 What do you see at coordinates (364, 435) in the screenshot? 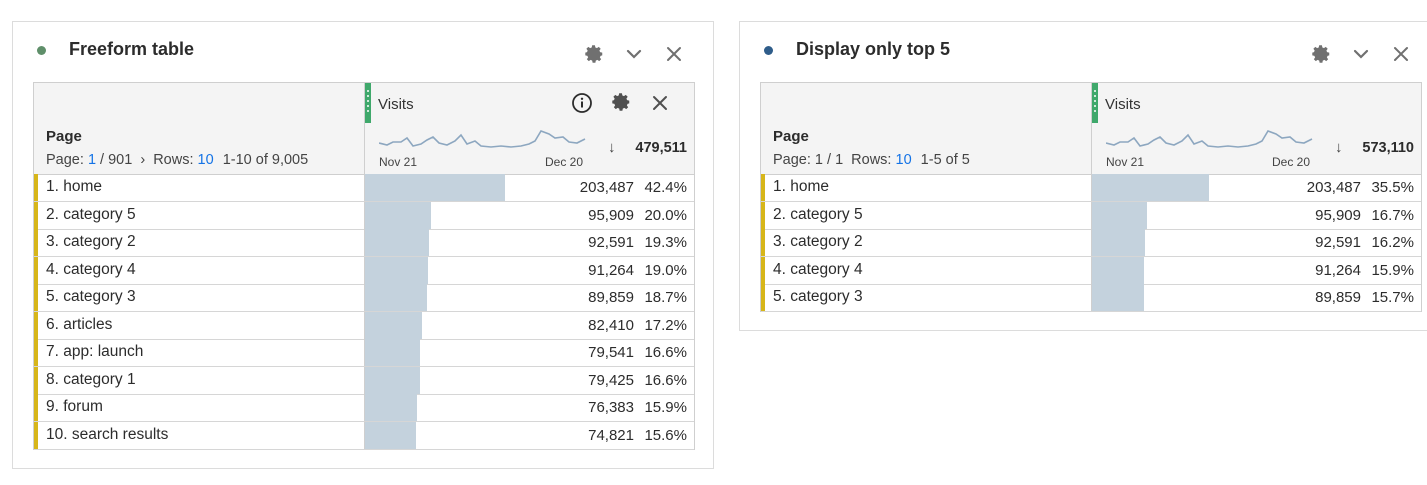
I see `table-row: 10. search results 74,821 15.6%` at bounding box center [364, 435].